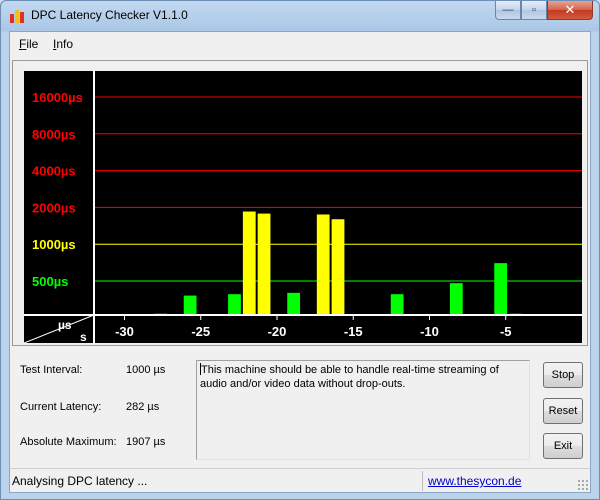 The image size is (600, 500). I want to click on y-tick-label: 8000µs, so click(54, 134).